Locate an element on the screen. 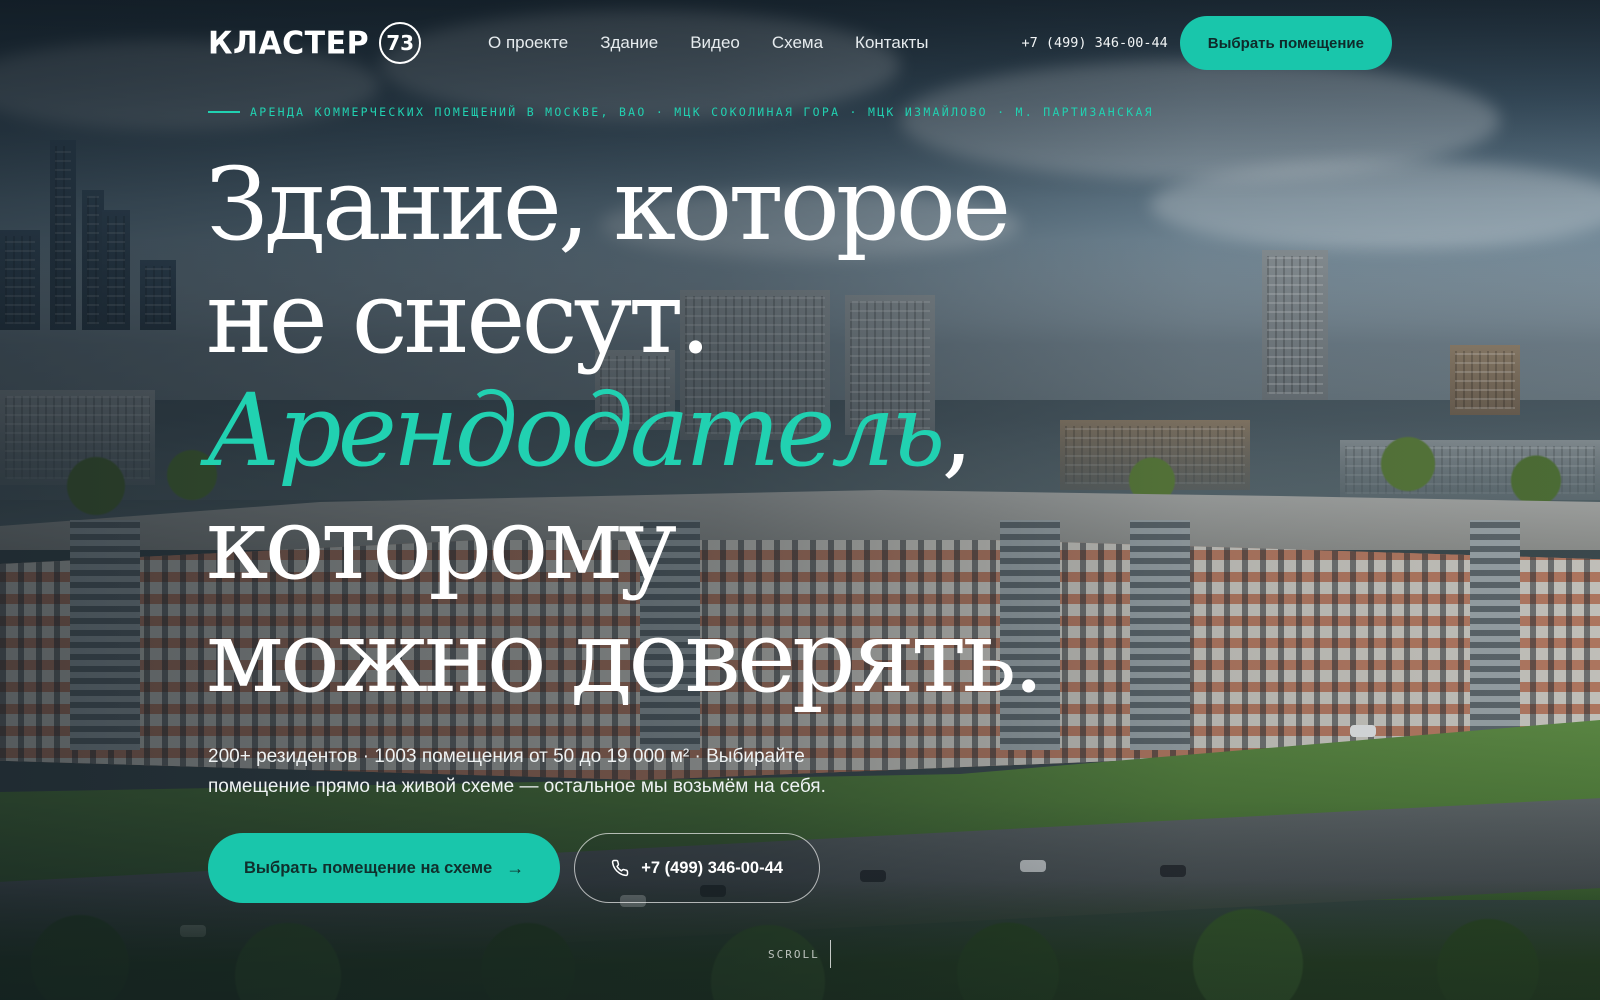 The image size is (1600, 1000). choose-premises-button: Выбрать помещение is located at coordinates (1285, 43).